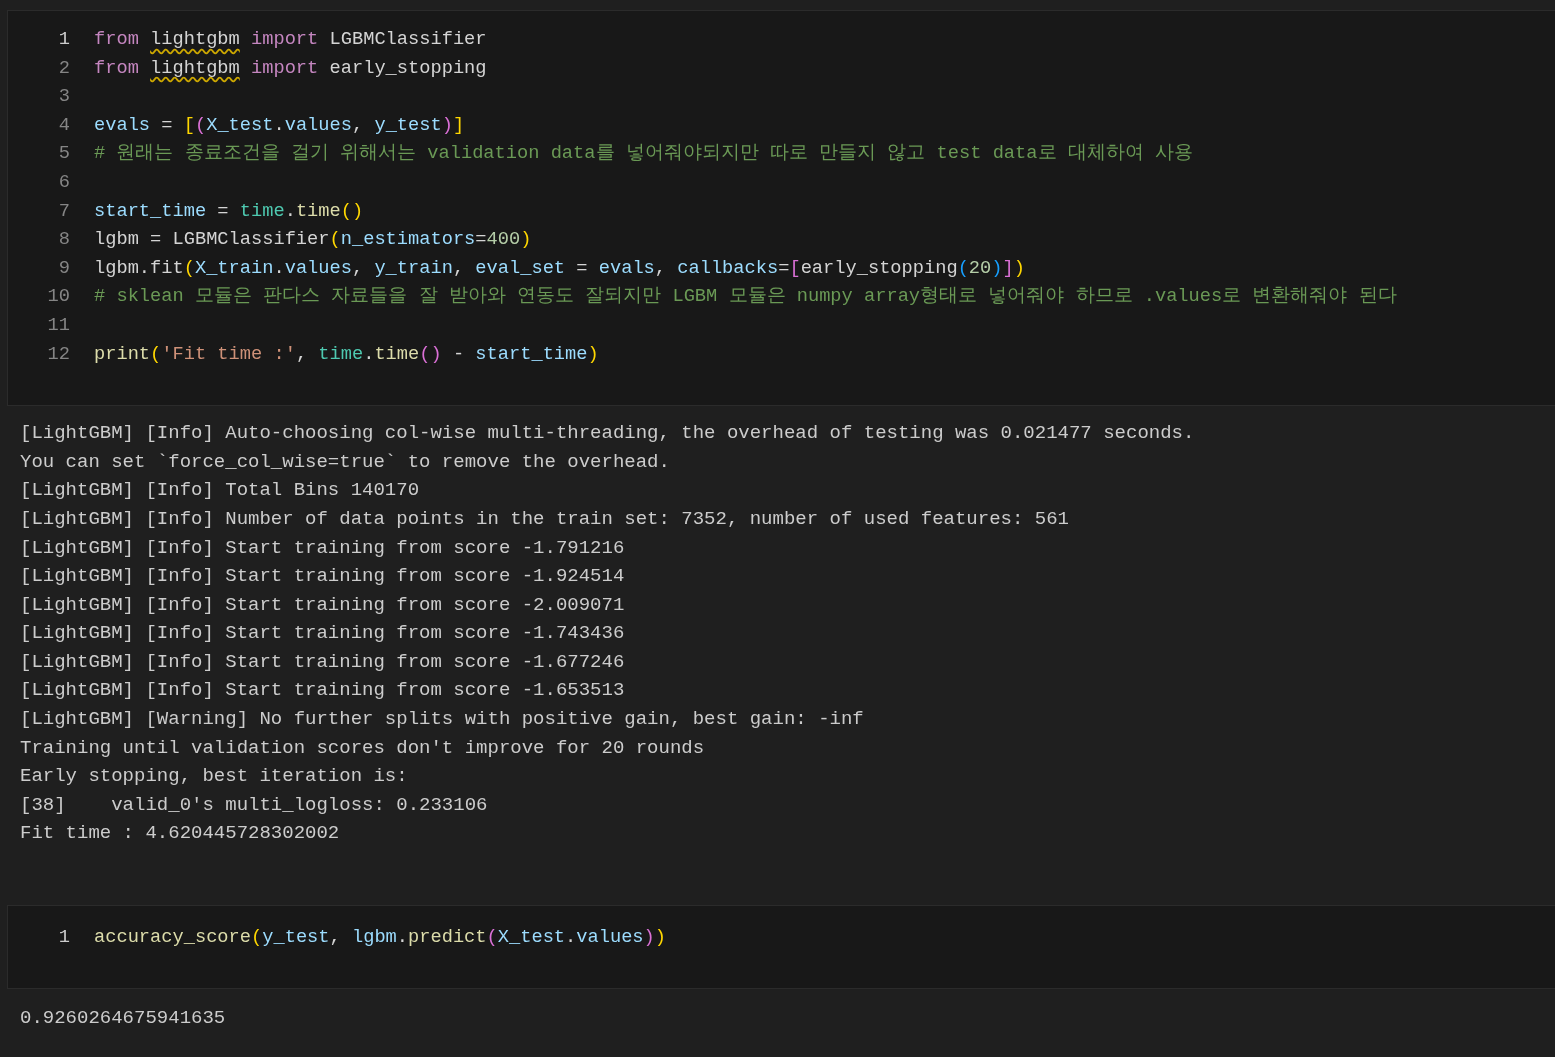  What do you see at coordinates (58, 325) in the screenshot?
I see `line-number: 11` at bounding box center [58, 325].